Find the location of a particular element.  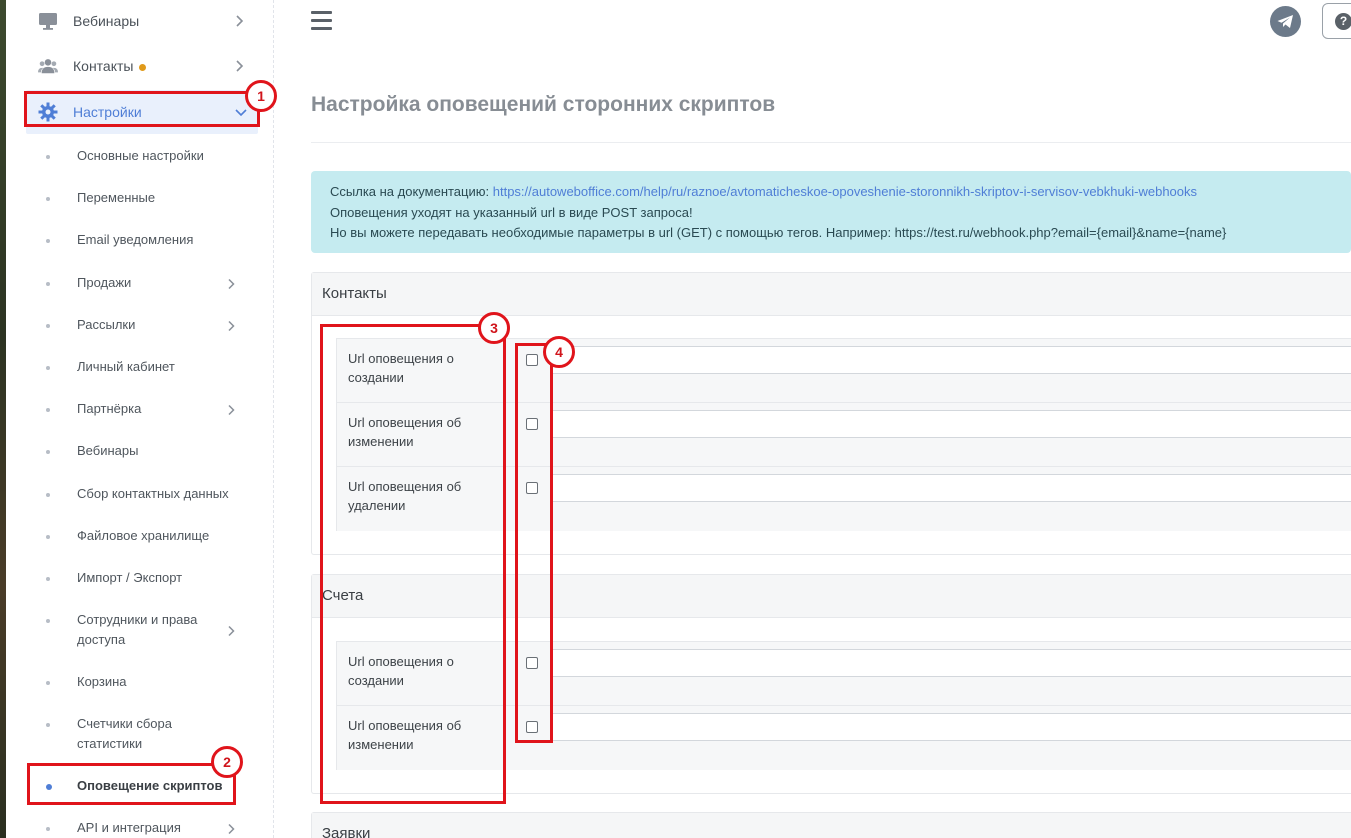

section-title: Заявки is located at coordinates (831, 825).